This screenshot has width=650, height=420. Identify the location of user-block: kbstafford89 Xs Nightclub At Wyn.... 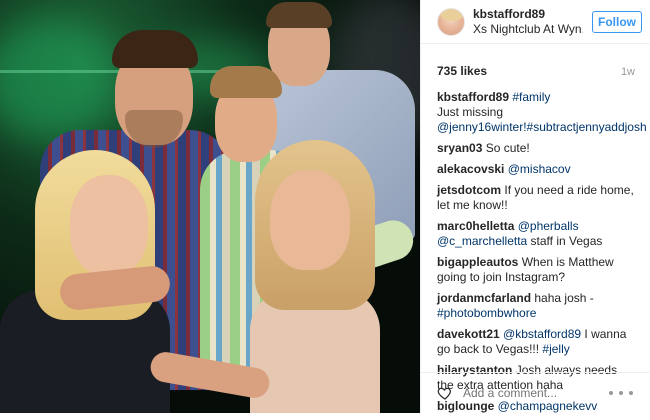
(528, 22).